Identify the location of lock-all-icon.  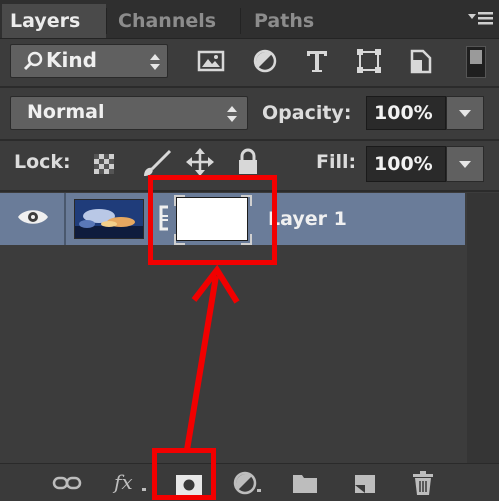
(248, 162).